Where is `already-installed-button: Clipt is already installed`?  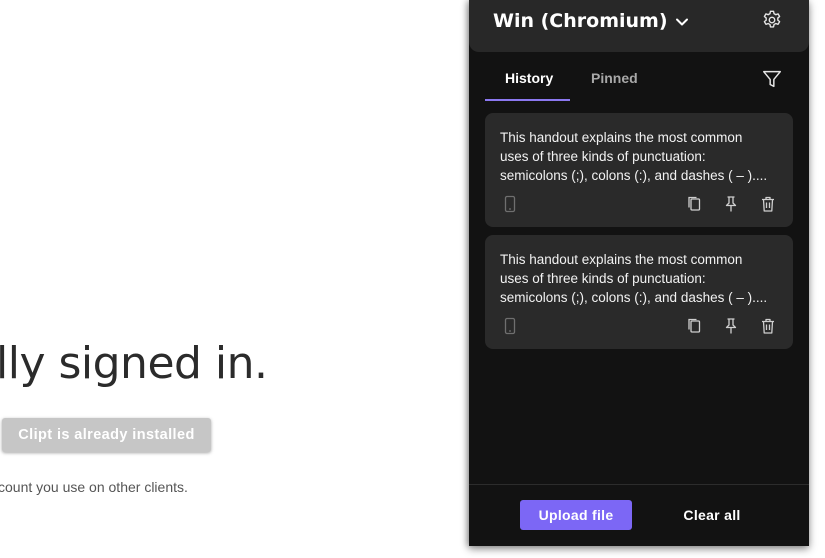
already-installed-button: Clipt is already installed is located at coordinates (106, 435).